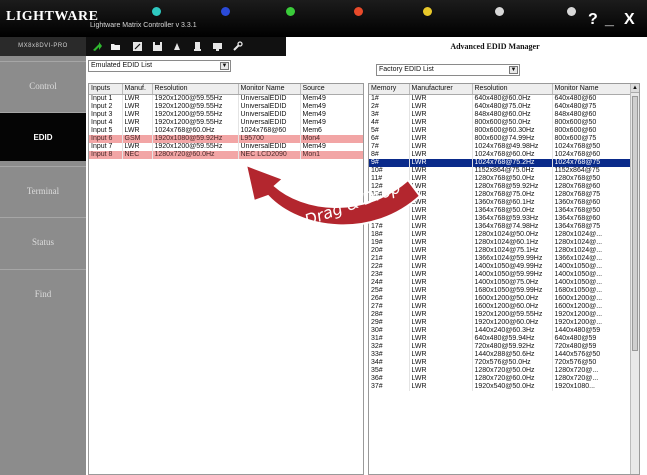 The height and width of the screenshot is (475, 647). What do you see at coordinates (97, 46) in the screenshot?
I see `green-arrow-icon` at bounding box center [97, 46].